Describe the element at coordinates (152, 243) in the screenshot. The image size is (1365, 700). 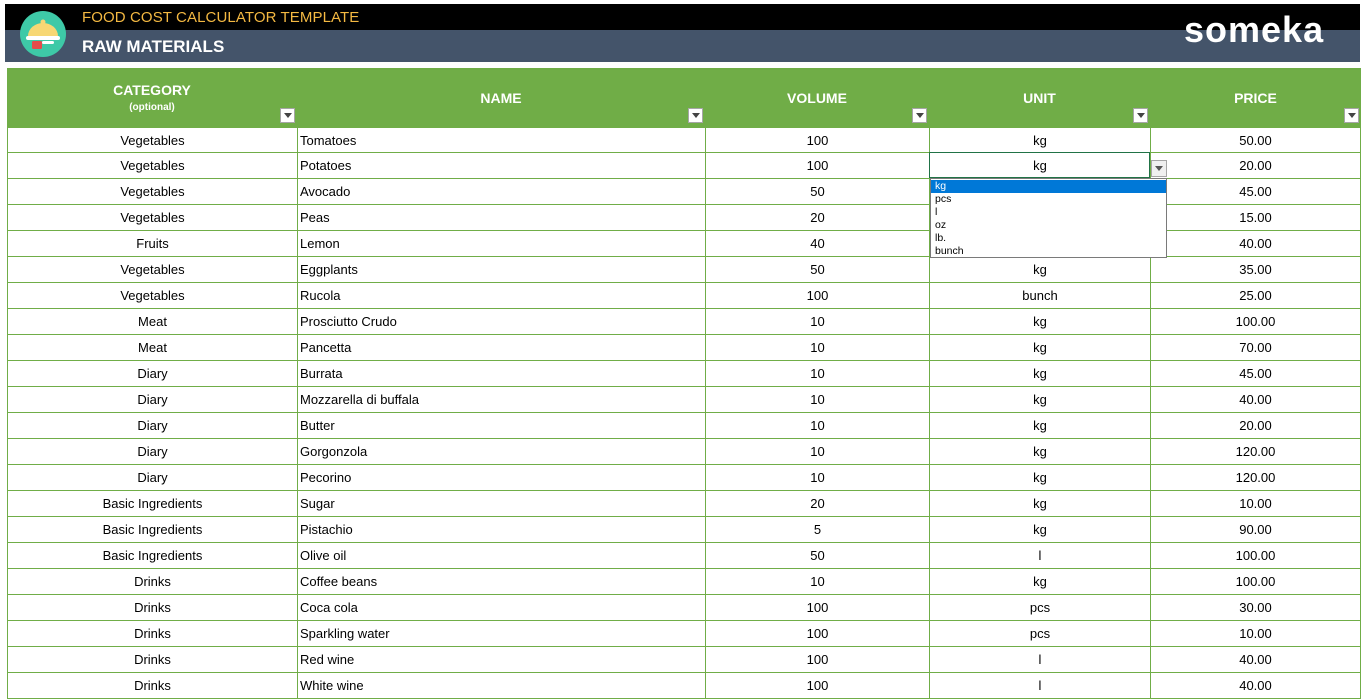
I see `cell-category: Fruits` at that location.